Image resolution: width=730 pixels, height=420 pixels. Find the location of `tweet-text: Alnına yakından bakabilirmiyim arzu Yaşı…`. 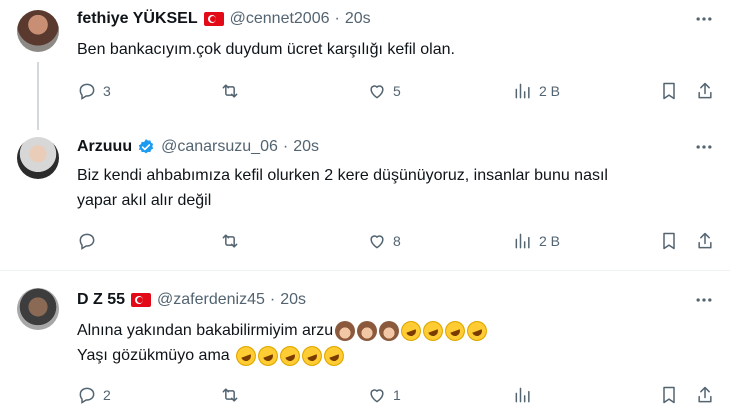

tweet-text: Alnına yakından bakabilirmiyim arzu Yaşı… is located at coordinates (392, 343).